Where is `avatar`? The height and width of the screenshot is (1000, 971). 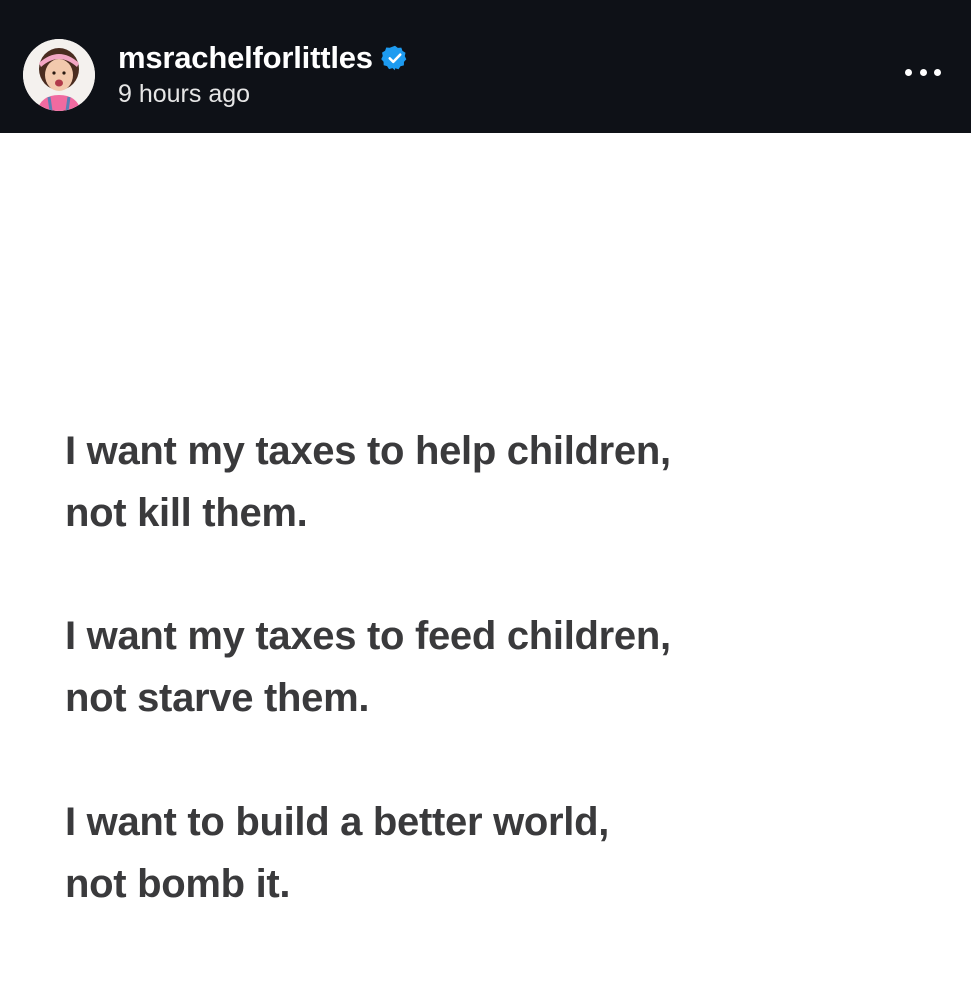 avatar is located at coordinates (59, 75).